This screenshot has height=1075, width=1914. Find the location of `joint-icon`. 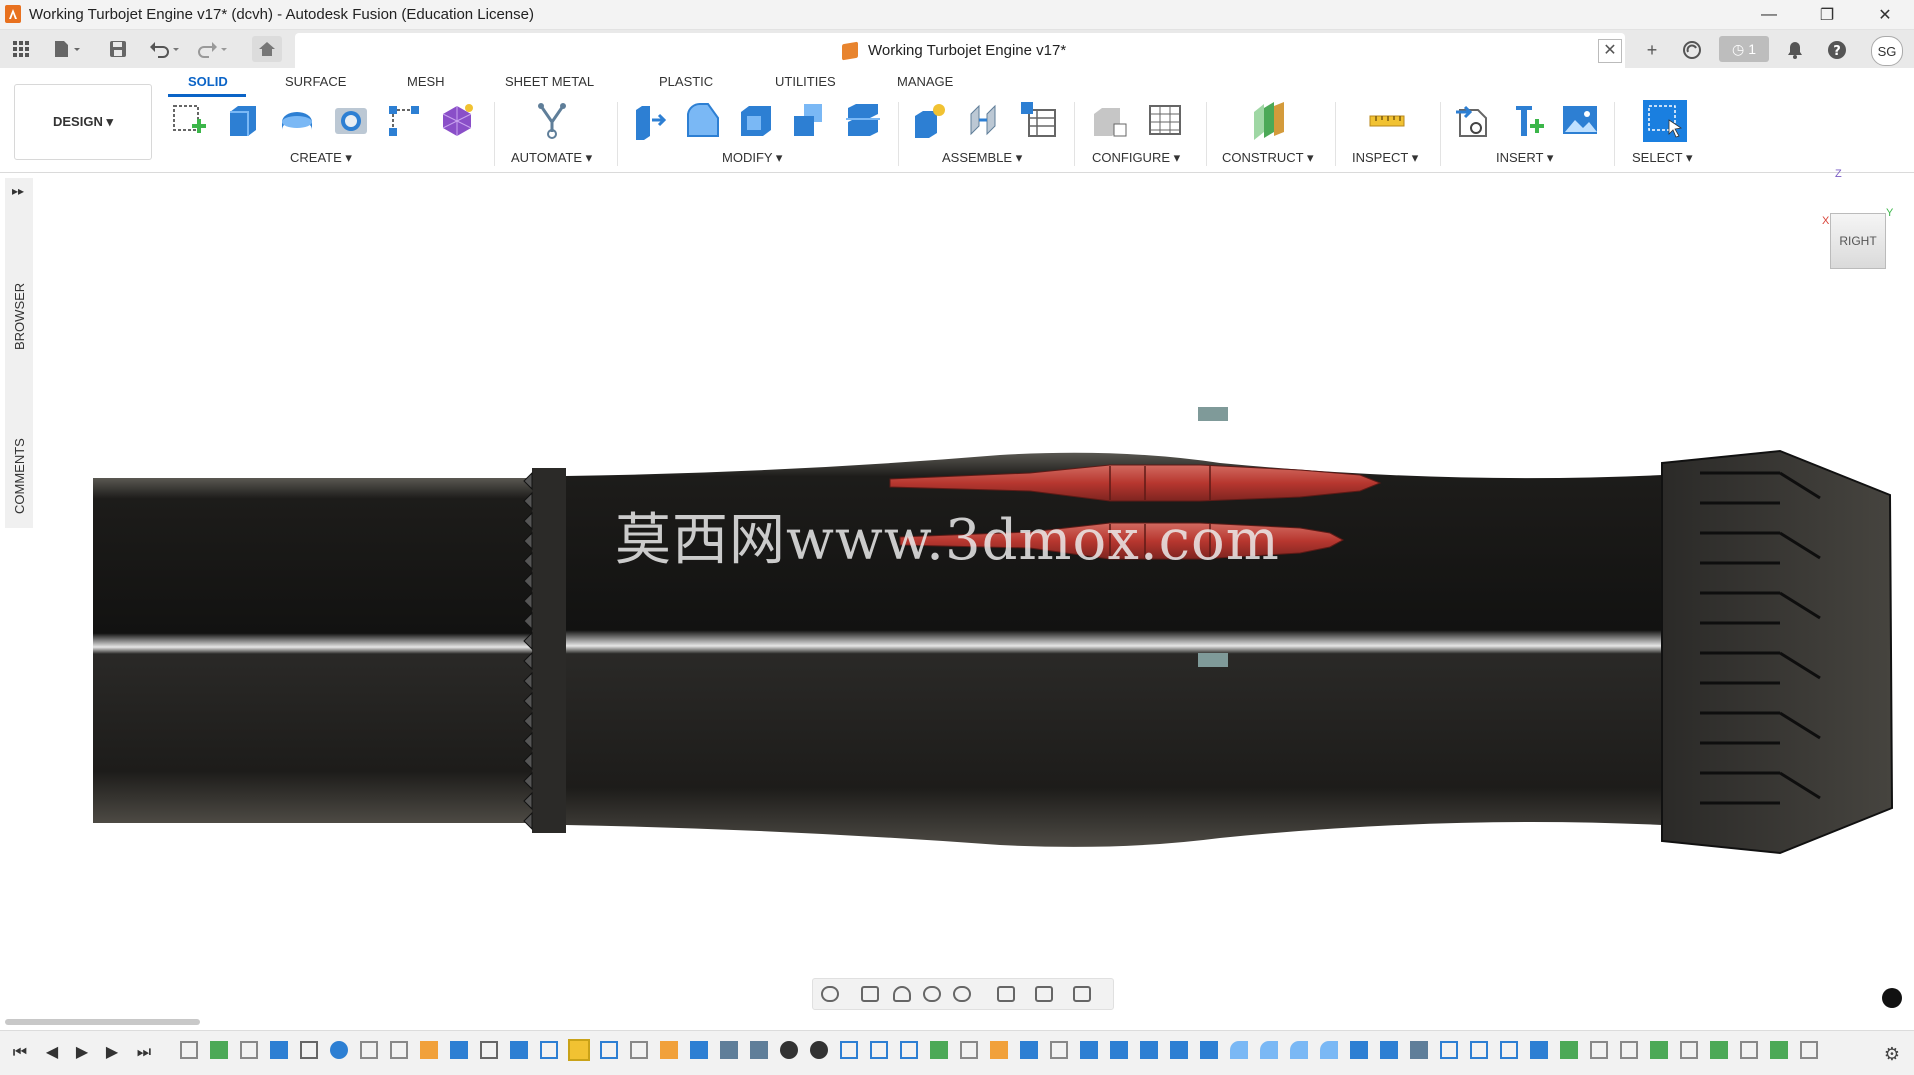

joint-icon is located at coordinates (984, 120).